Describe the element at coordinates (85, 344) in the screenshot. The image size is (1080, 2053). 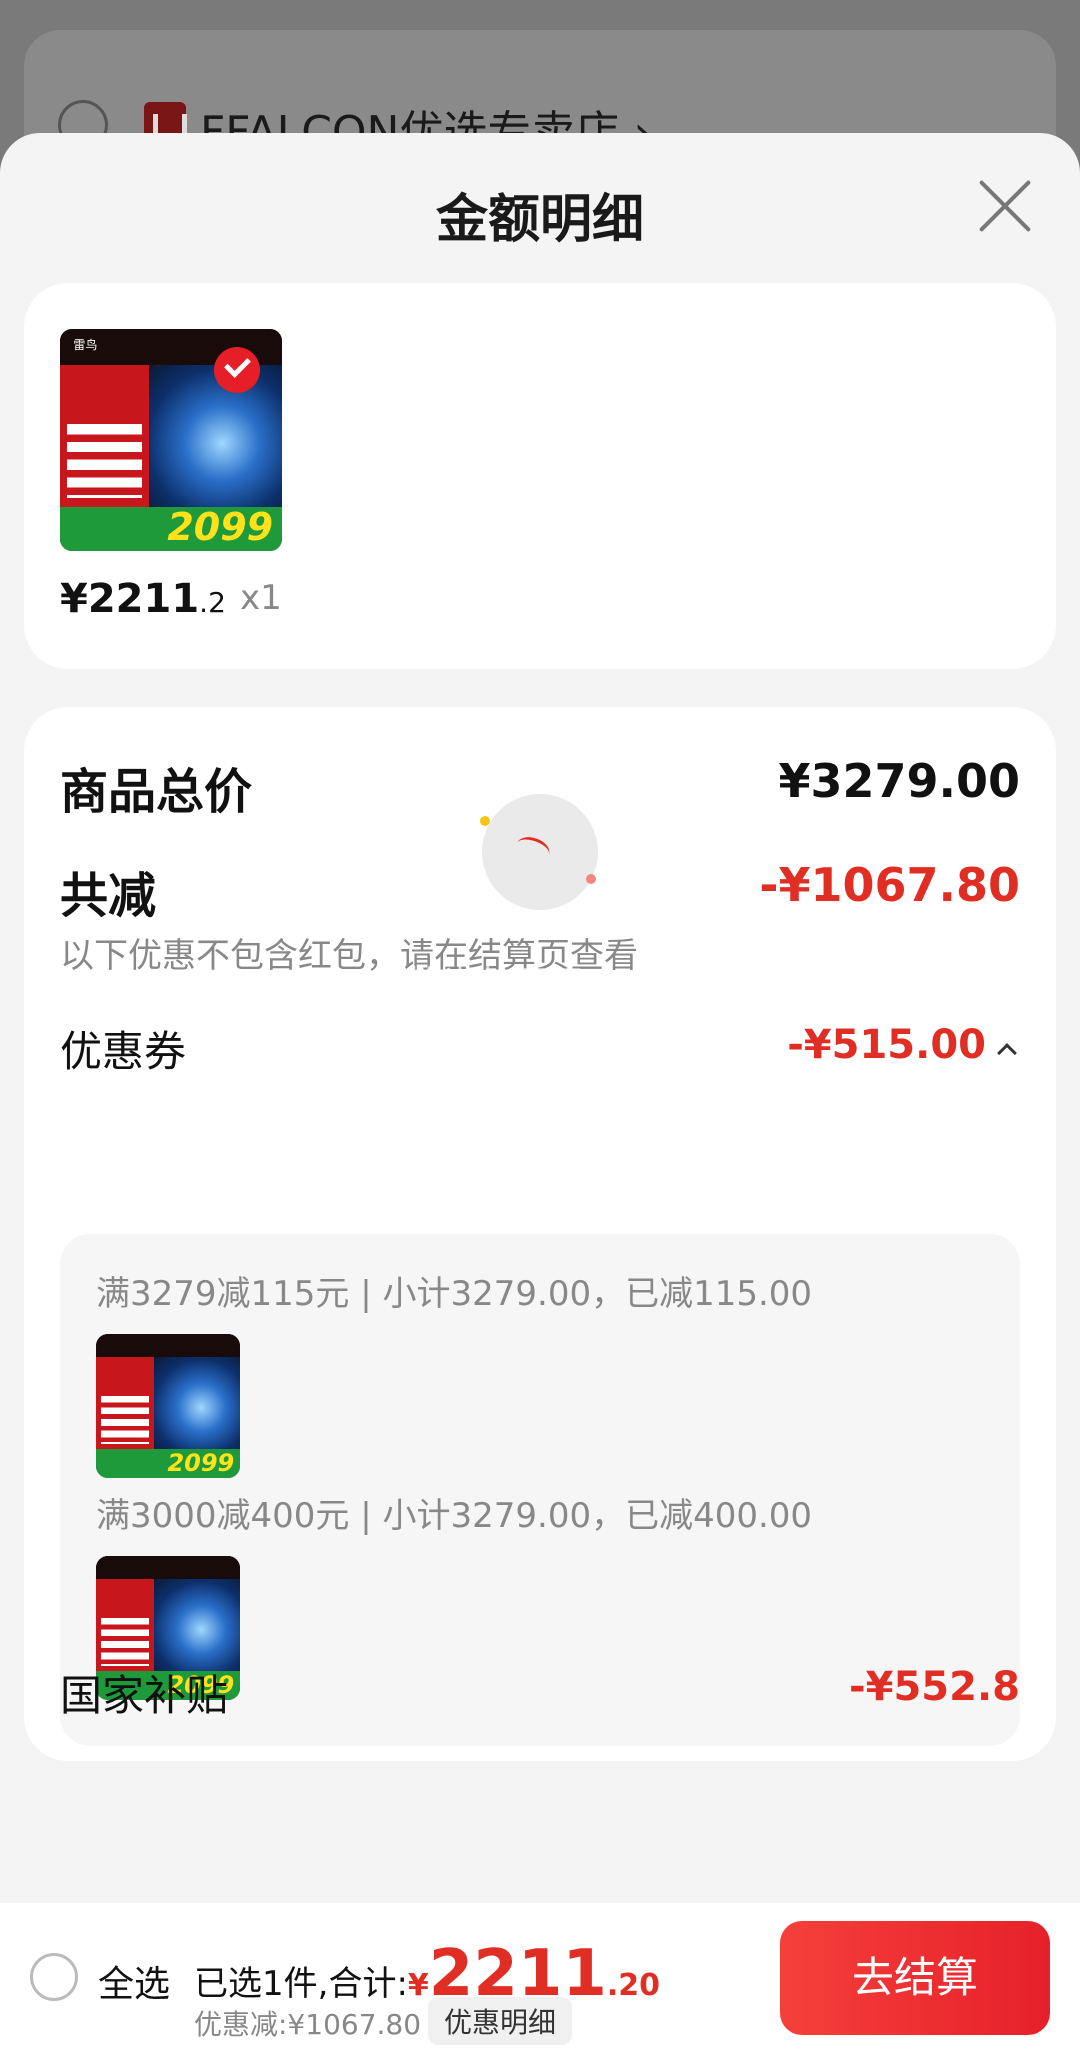
I see `thumb-brand-text: 雷鸟` at that location.